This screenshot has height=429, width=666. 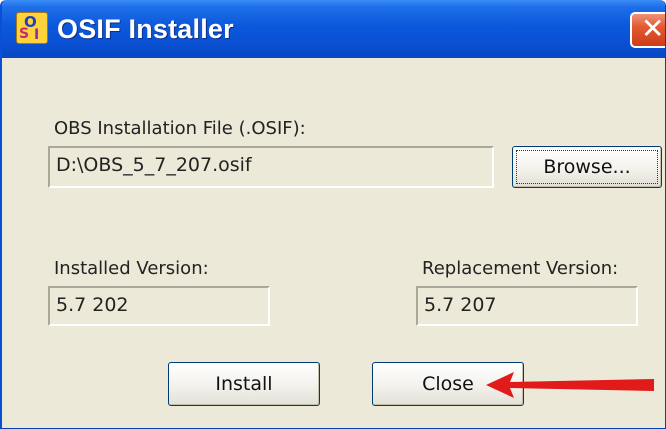 What do you see at coordinates (24, 34) in the screenshot?
I see `app-icon-glyph-s: S` at bounding box center [24, 34].